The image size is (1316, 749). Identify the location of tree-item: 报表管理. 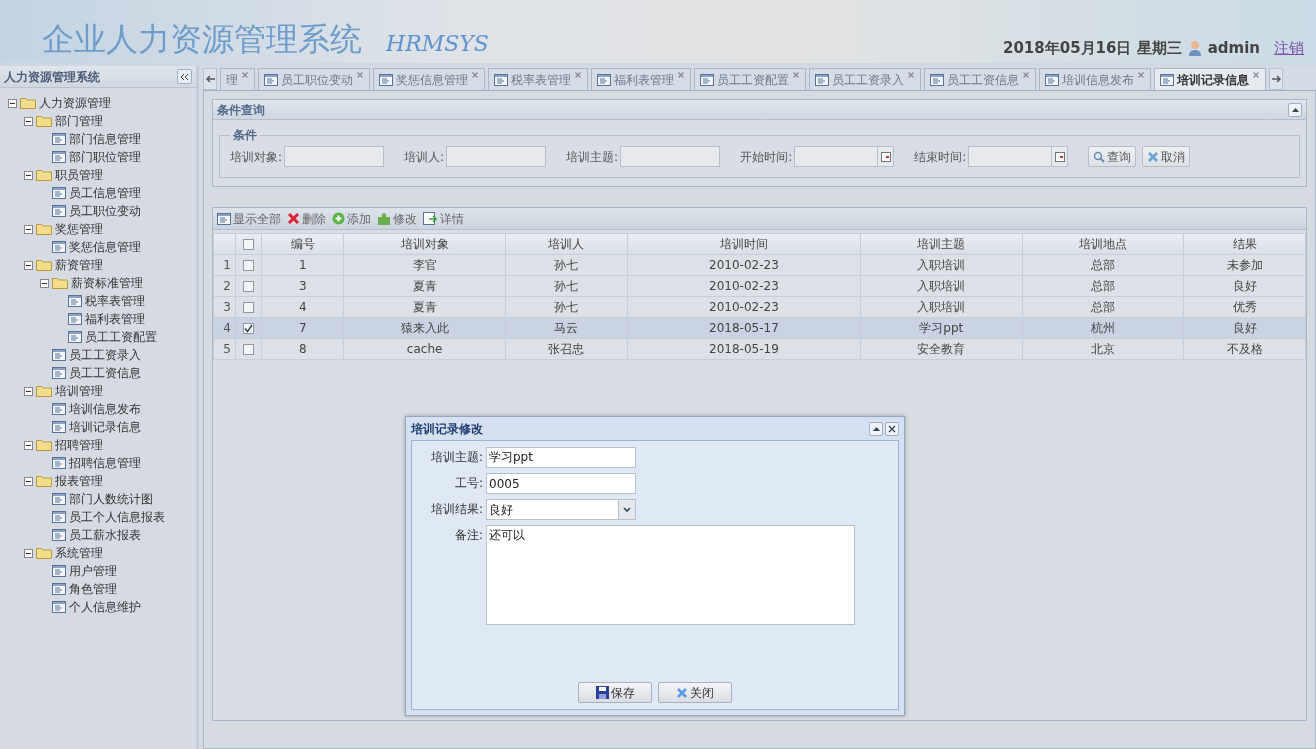
(79, 481).